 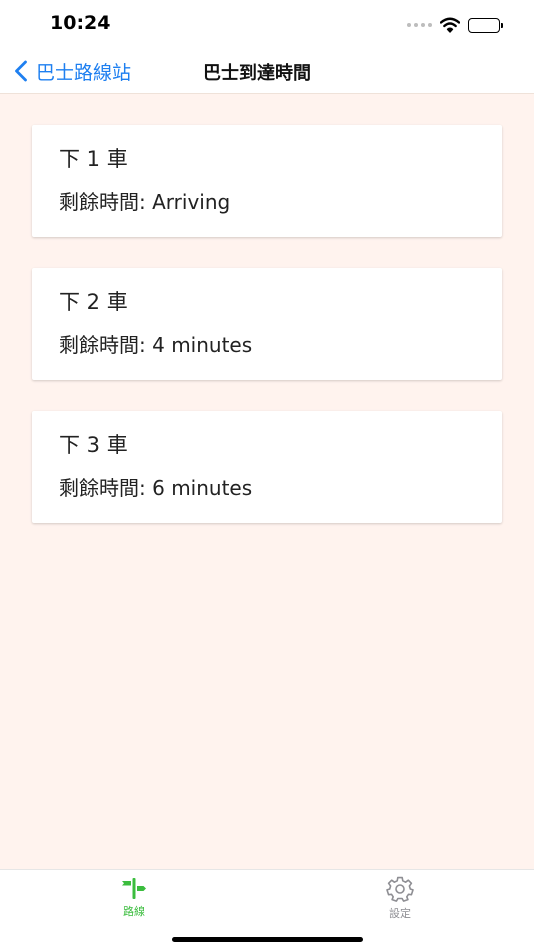 I want to click on tab-routes: 路線, so click(x=134, y=900).